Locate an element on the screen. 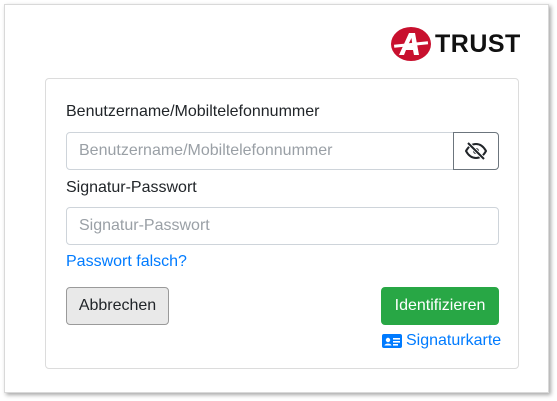 This screenshot has height=401, width=557. username-input is located at coordinates (260, 151).